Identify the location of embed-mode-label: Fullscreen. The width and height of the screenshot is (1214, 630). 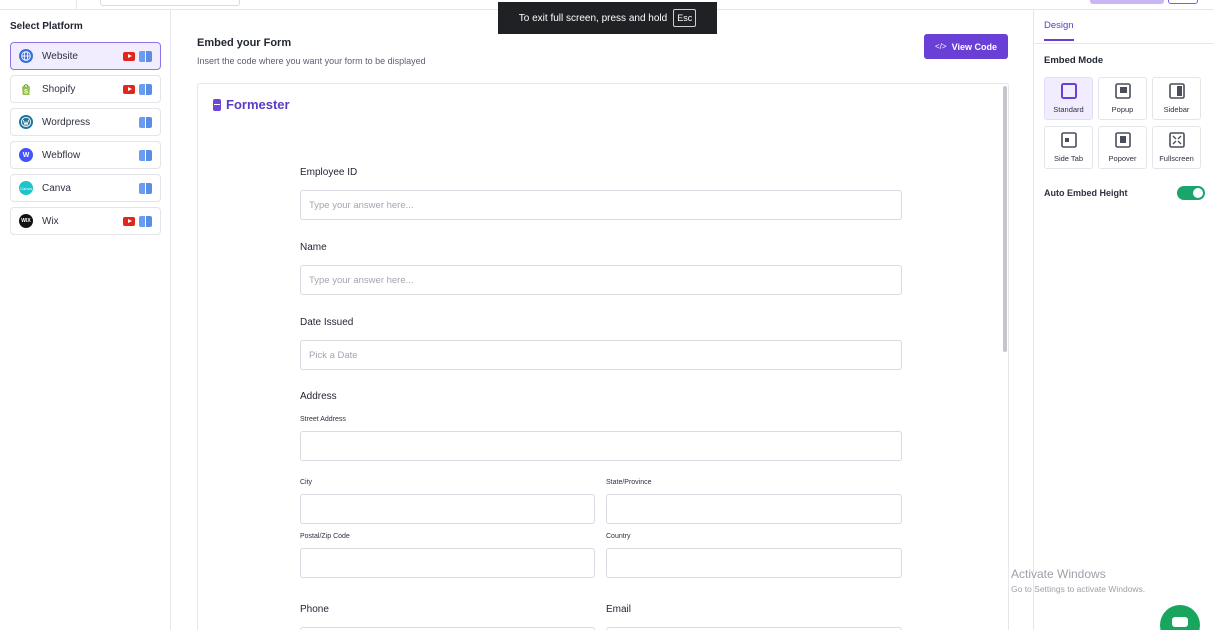
(1176, 158).